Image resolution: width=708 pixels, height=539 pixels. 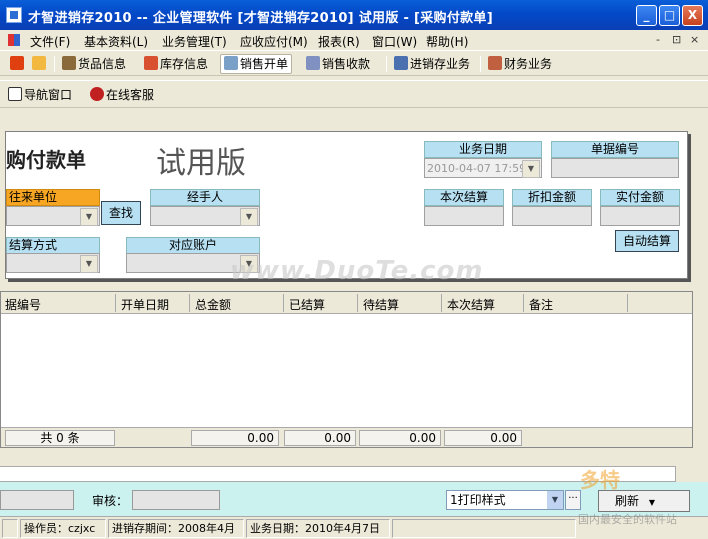 What do you see at coordinates (573, 500) in the screenshot?
I see `print-more-button: ···` at bounding box center [573, 500].